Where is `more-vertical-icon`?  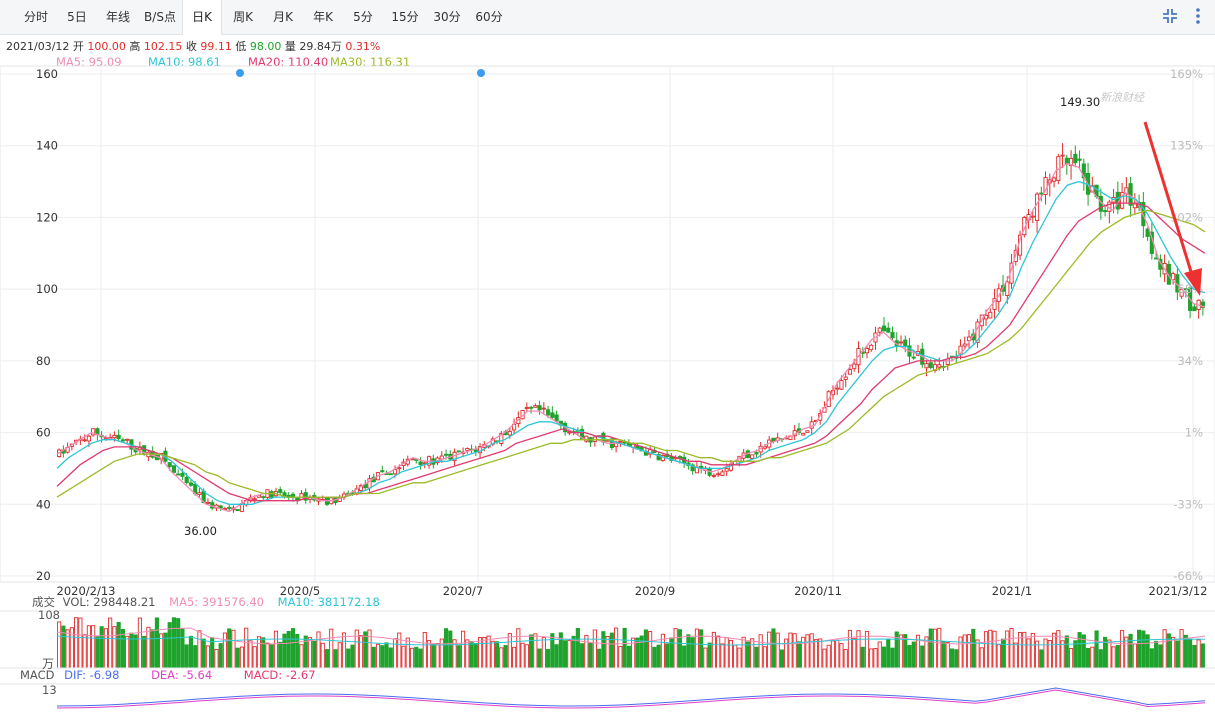
more-vertical-icon is located at coordinates (1198, 16).